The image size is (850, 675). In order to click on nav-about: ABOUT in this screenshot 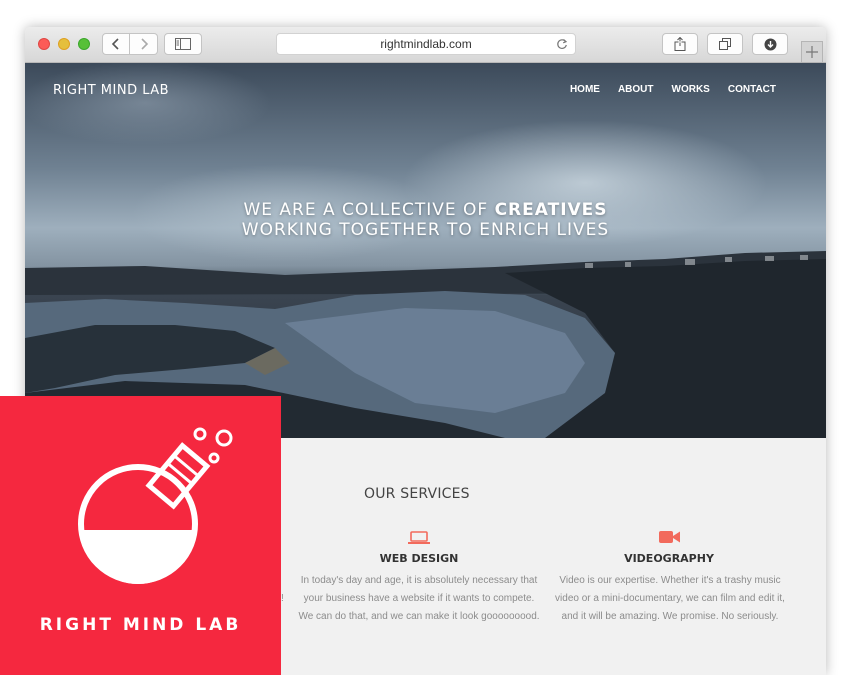, I will do `click(636, 89)`.